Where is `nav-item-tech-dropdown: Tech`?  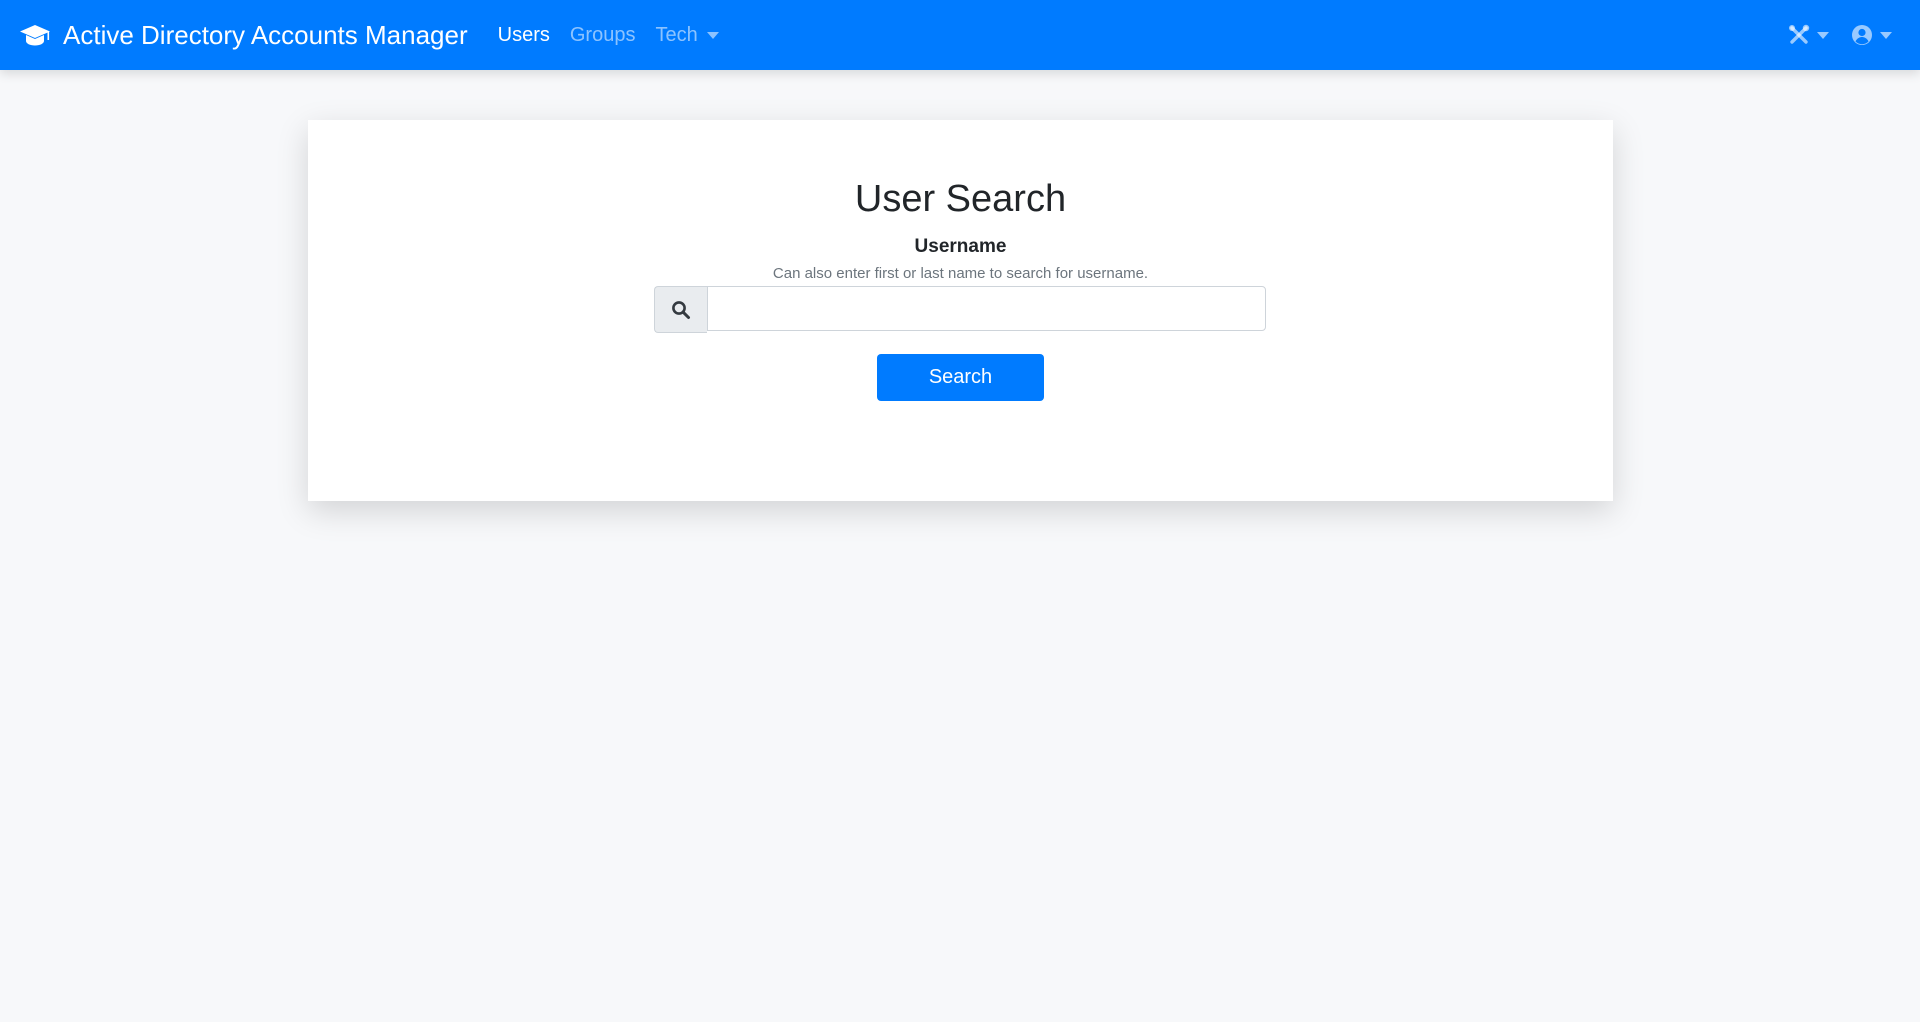 nav-item-tech-dropdown: Tech is located at coordinates (687, 35).